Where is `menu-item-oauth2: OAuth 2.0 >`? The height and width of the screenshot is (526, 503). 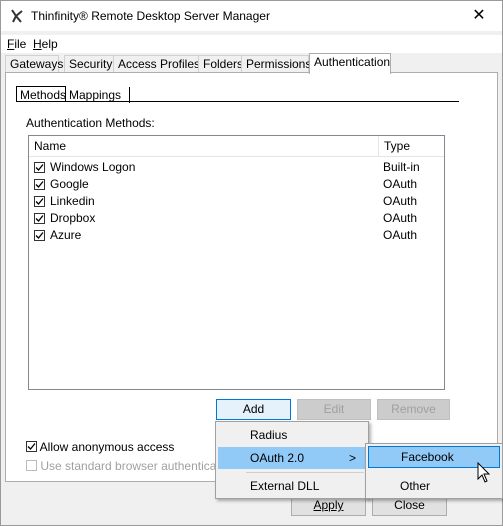
menu-item-oauth2: OAuth 2.0 > is located at coordinates (292, 458).